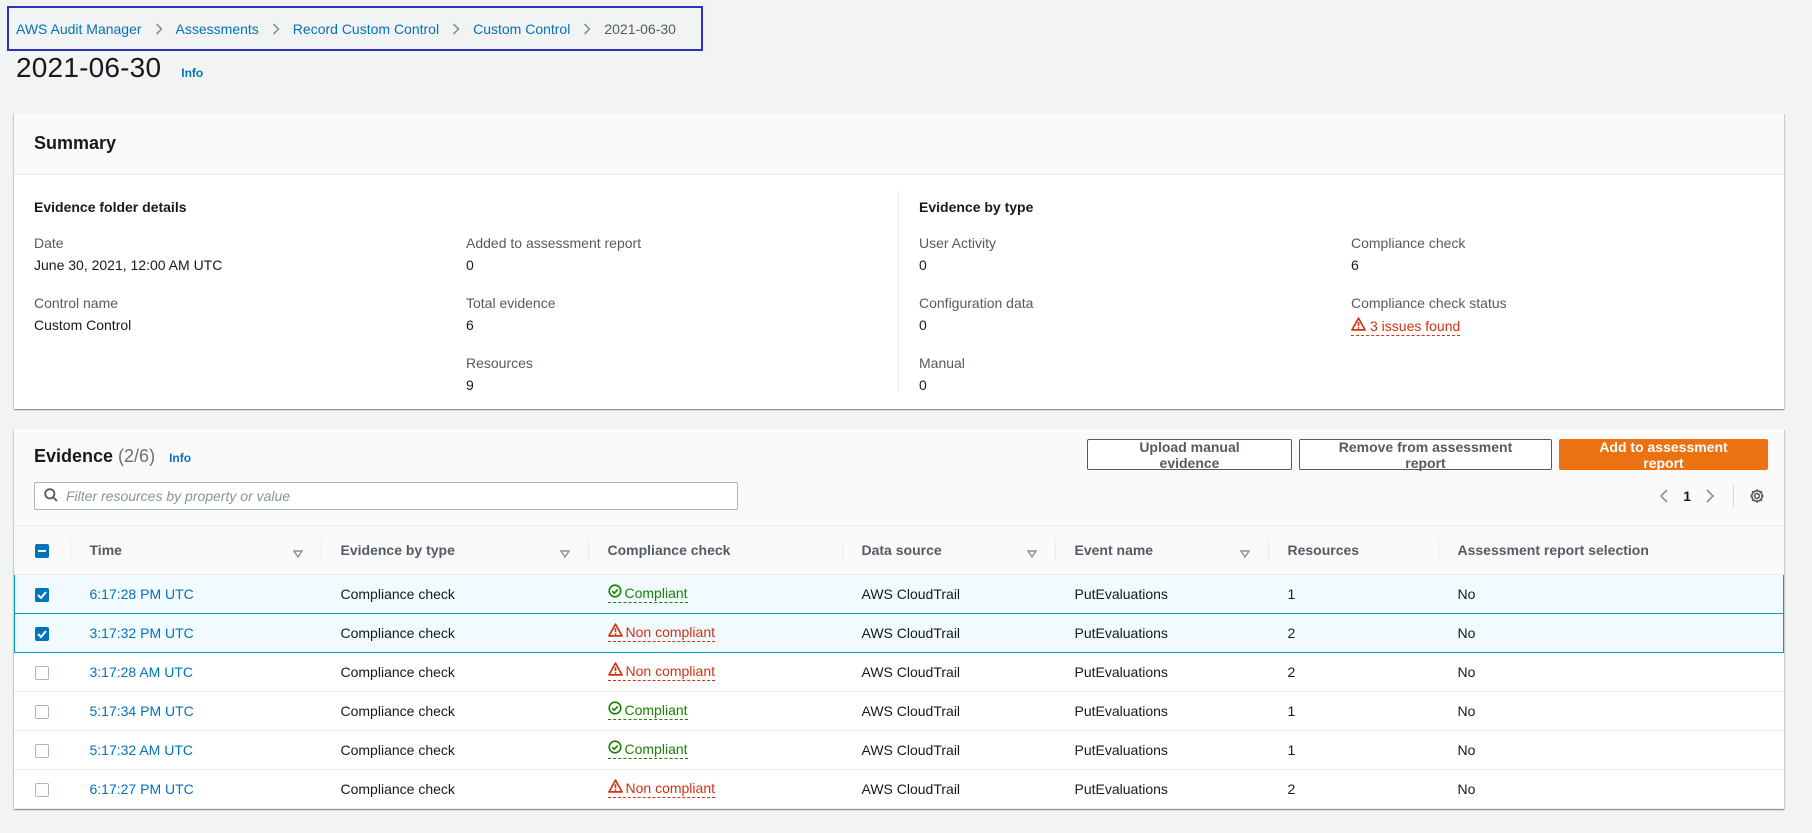 Image resolution: width=1812 pixels, height=833 pixels. Describe the element at coordinates (670, 787) in the screenshot. I see `compliance-status-text: Non compliant` at that location.